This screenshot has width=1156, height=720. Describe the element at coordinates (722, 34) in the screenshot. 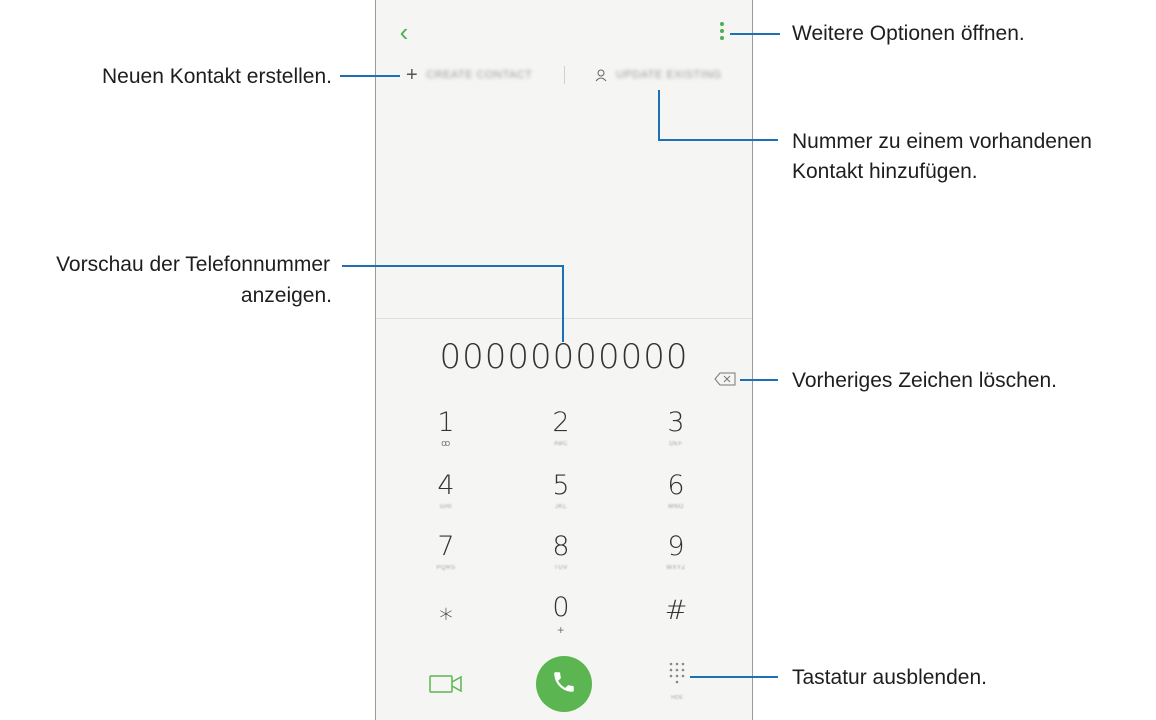

I see `more-vertical-icon` at that location.